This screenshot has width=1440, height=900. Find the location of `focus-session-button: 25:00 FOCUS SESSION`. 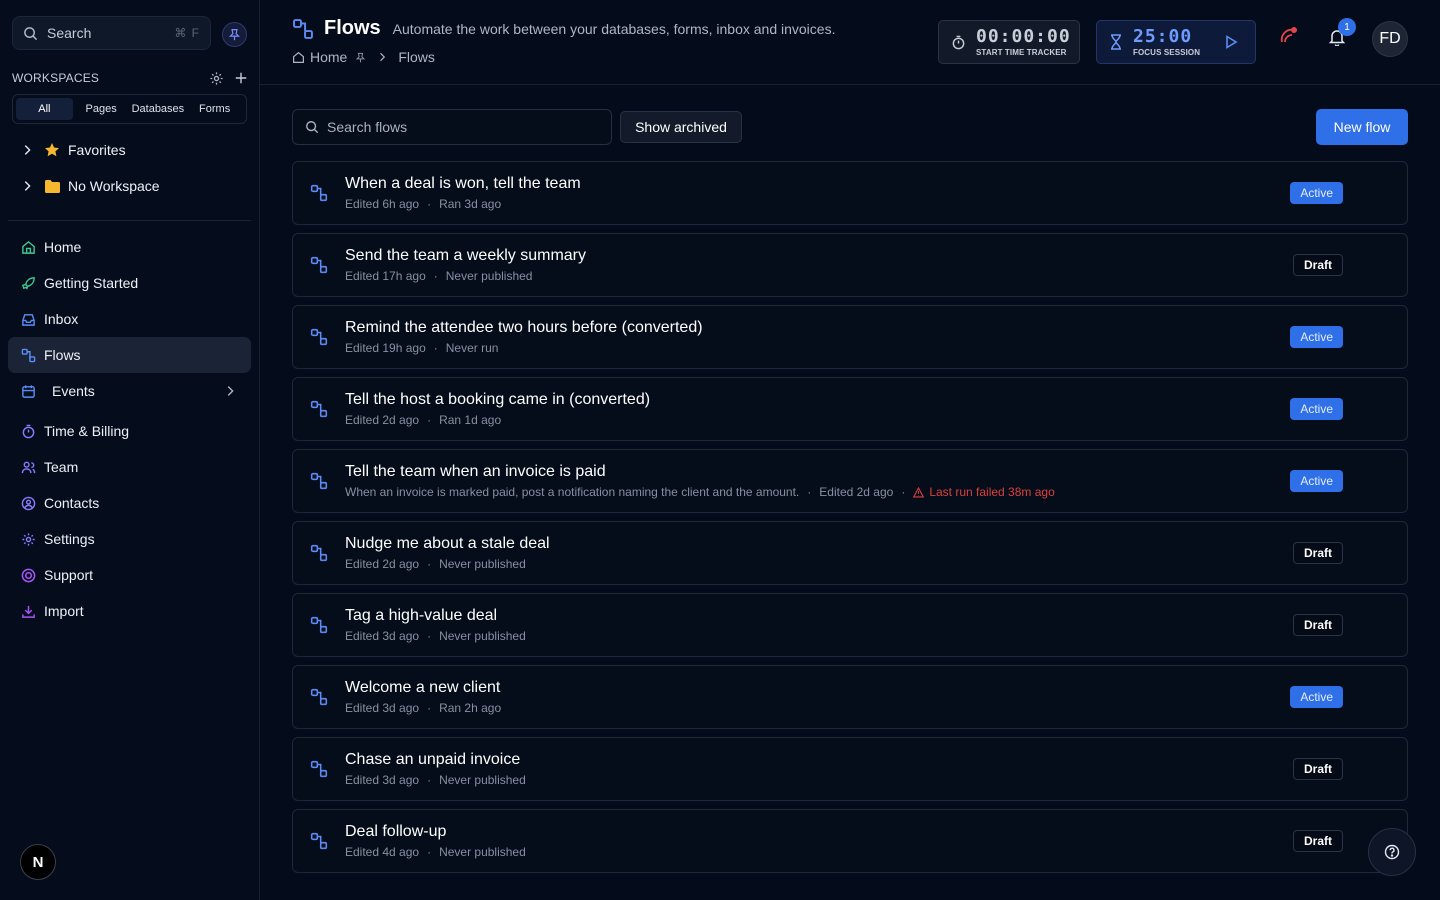

focus-session-button: 25:00 FOCUS SESSION is located at coordinates (1176, 42).